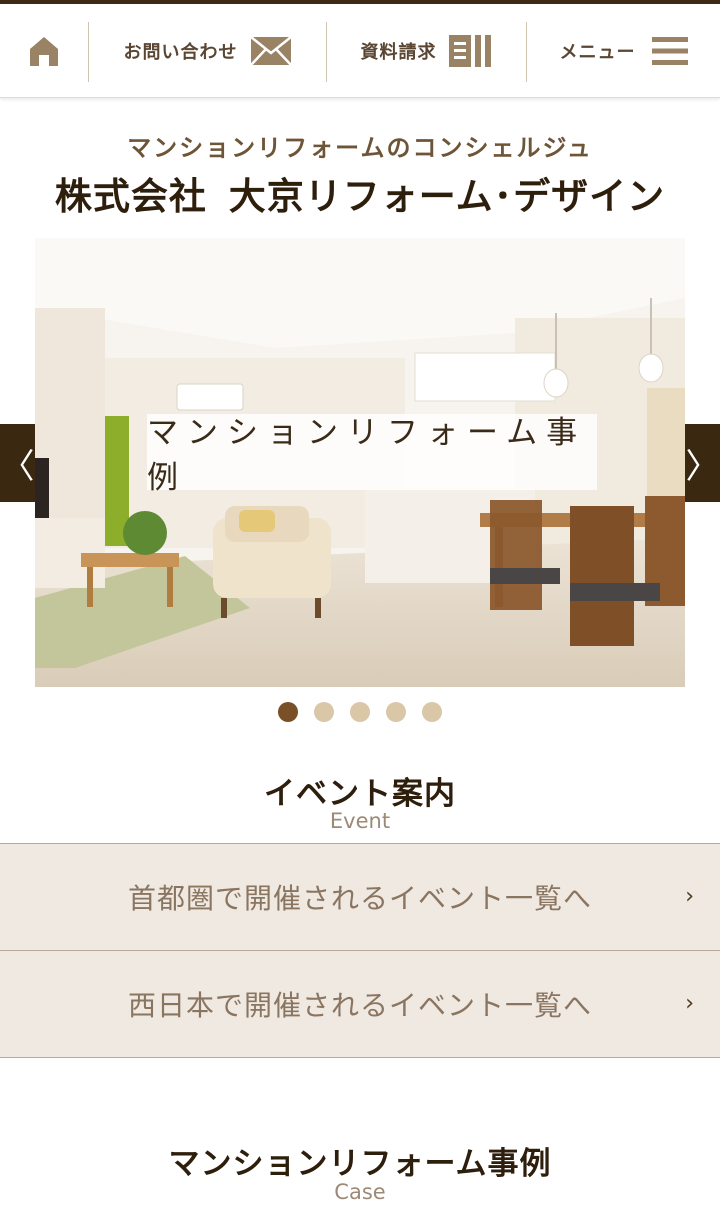  I want to click on chevron-right-icon: 〉, so click(702, 466).